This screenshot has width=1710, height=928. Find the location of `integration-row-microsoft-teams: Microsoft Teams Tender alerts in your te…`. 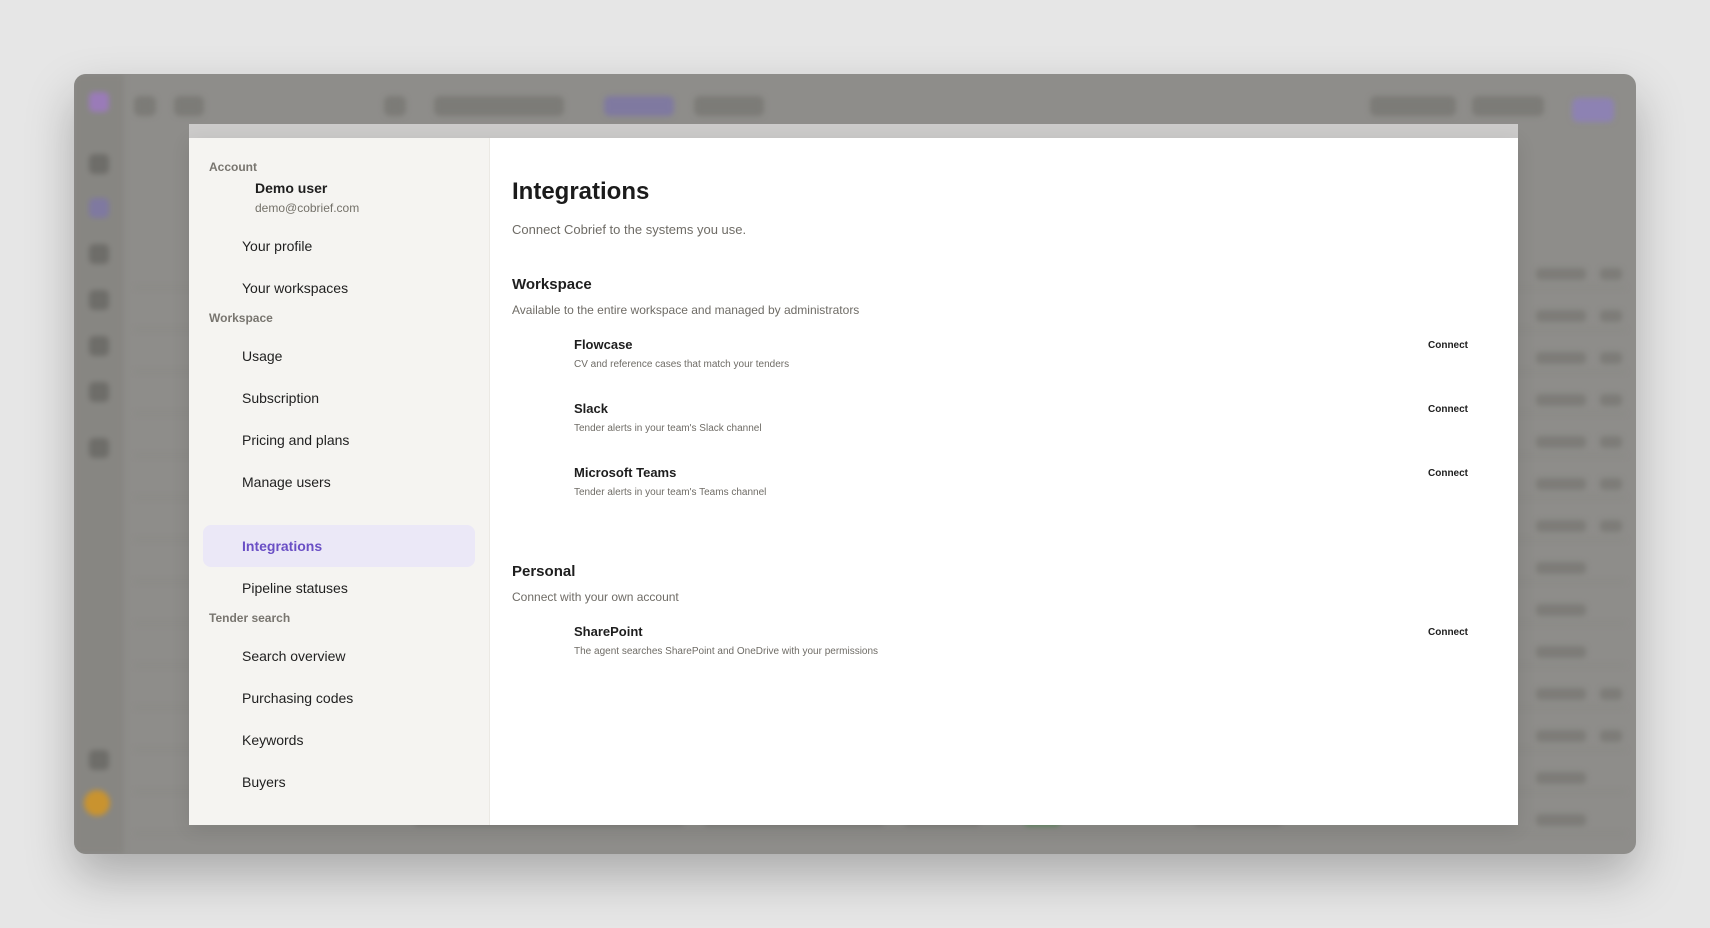

integration-row-microsoft-teams: Microsoft Teams Tender alerts in your te… is located at coordinates (990, 496).